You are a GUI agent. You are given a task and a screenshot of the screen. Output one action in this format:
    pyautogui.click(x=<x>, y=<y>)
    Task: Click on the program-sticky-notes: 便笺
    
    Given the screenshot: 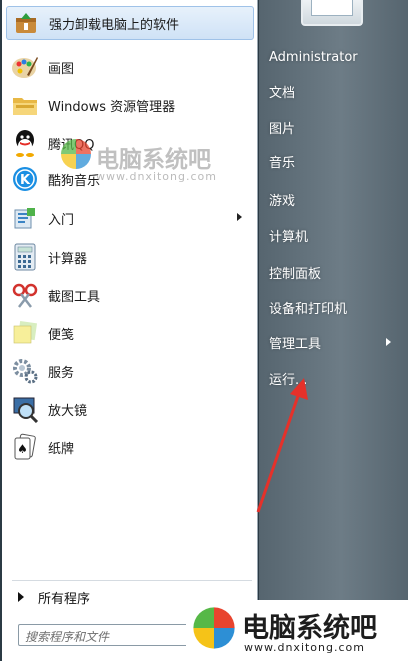 What is the action you would take?
    pyautogui.click(x=130, y=333)
    